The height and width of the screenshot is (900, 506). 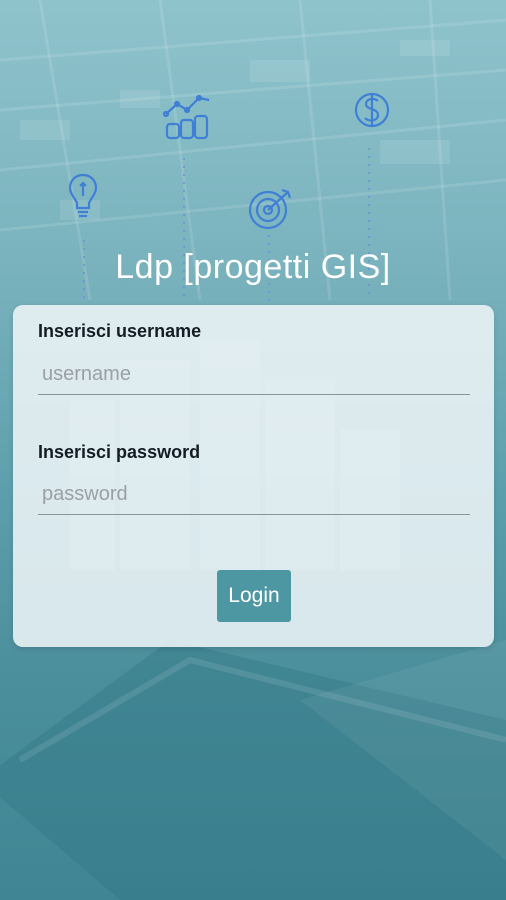 What do you see at coordinates (254, 596) in the screenshot?
I see `login-button: Login` at bounding box center [254, 596].